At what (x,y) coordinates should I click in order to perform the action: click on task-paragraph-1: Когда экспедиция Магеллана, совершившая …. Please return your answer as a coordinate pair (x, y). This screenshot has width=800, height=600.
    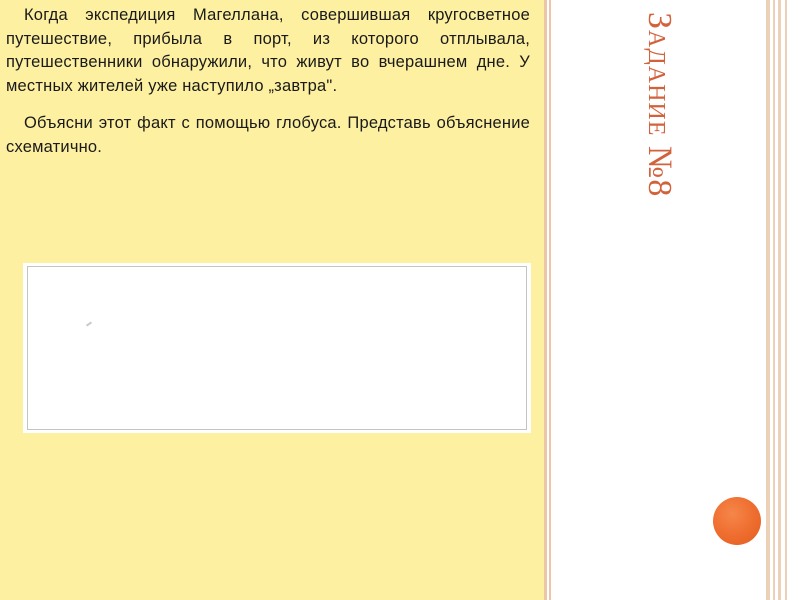
    Looking at the image, I should click on (268, 50).